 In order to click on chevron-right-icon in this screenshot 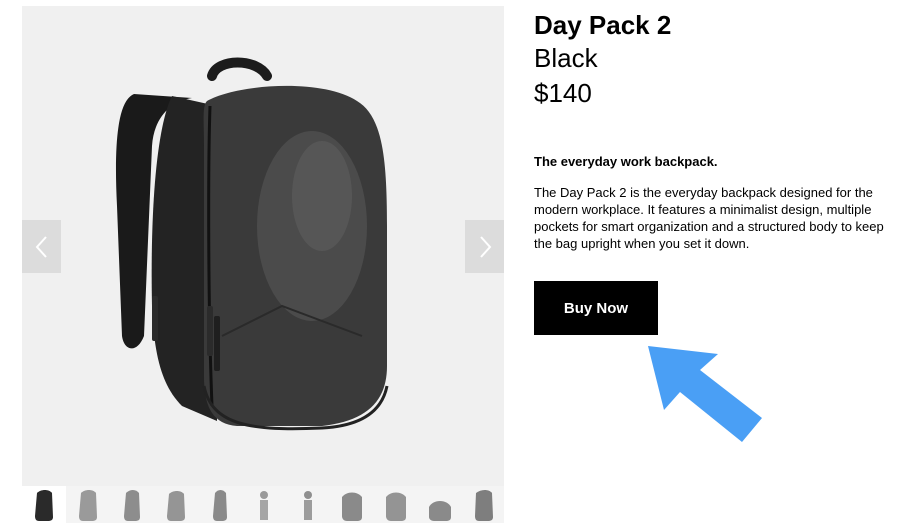, I will do `click(485, 246)`.